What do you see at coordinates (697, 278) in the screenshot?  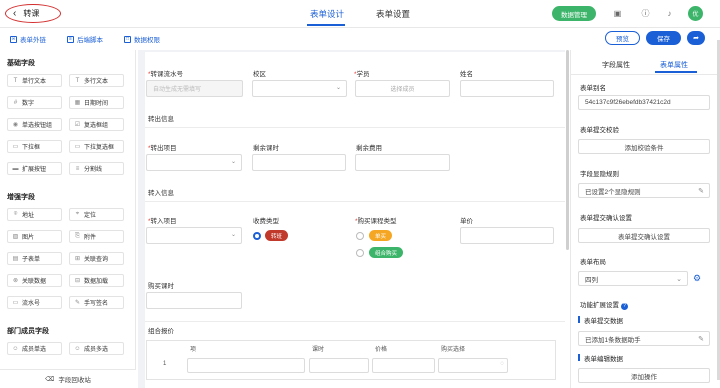 I see `gear-icon: ⚙` at bounding box center [697, 278].